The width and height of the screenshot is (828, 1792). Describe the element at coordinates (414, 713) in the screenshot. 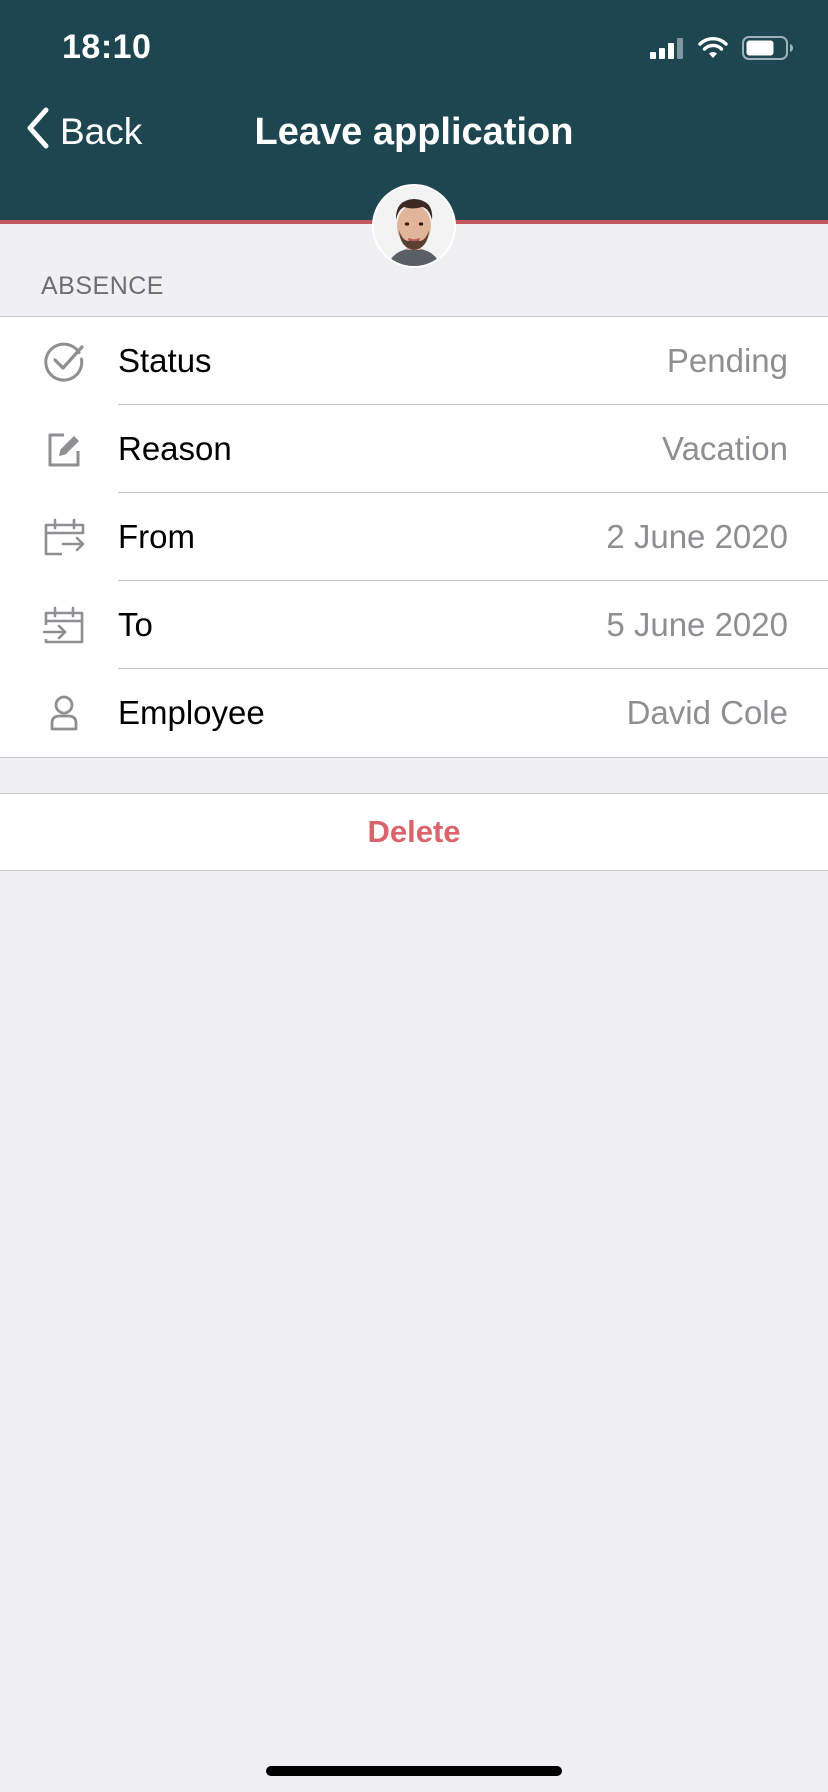

I see `employee-row: Employee David Cole` at that location.